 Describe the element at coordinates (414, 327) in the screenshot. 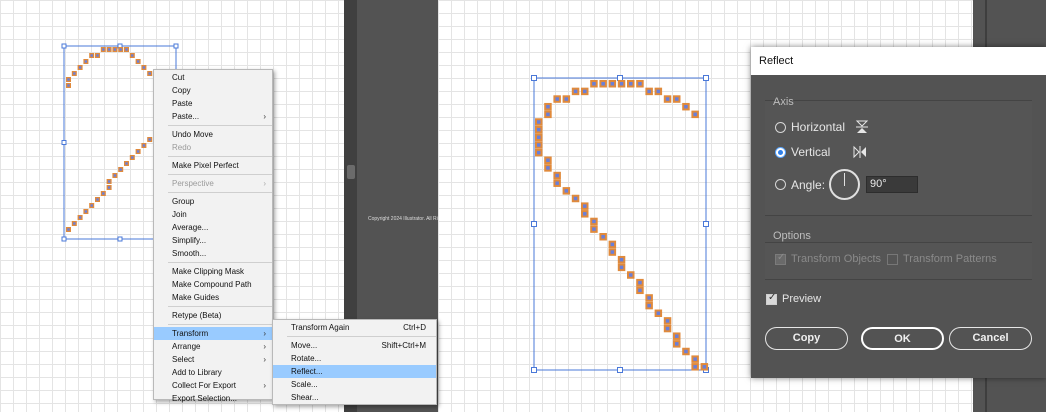

I see `shortcut-label: Ctrl+D` at that location.